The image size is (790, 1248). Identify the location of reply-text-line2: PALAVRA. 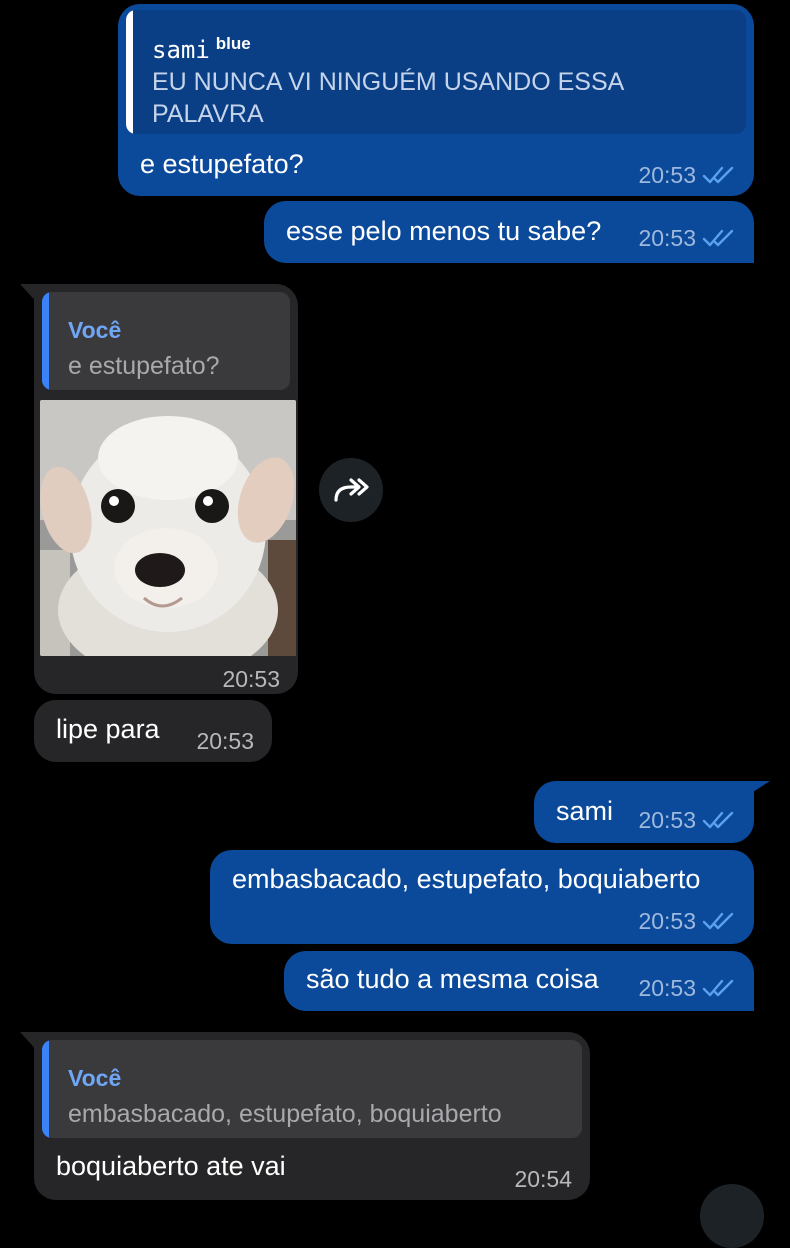
(208, 114).